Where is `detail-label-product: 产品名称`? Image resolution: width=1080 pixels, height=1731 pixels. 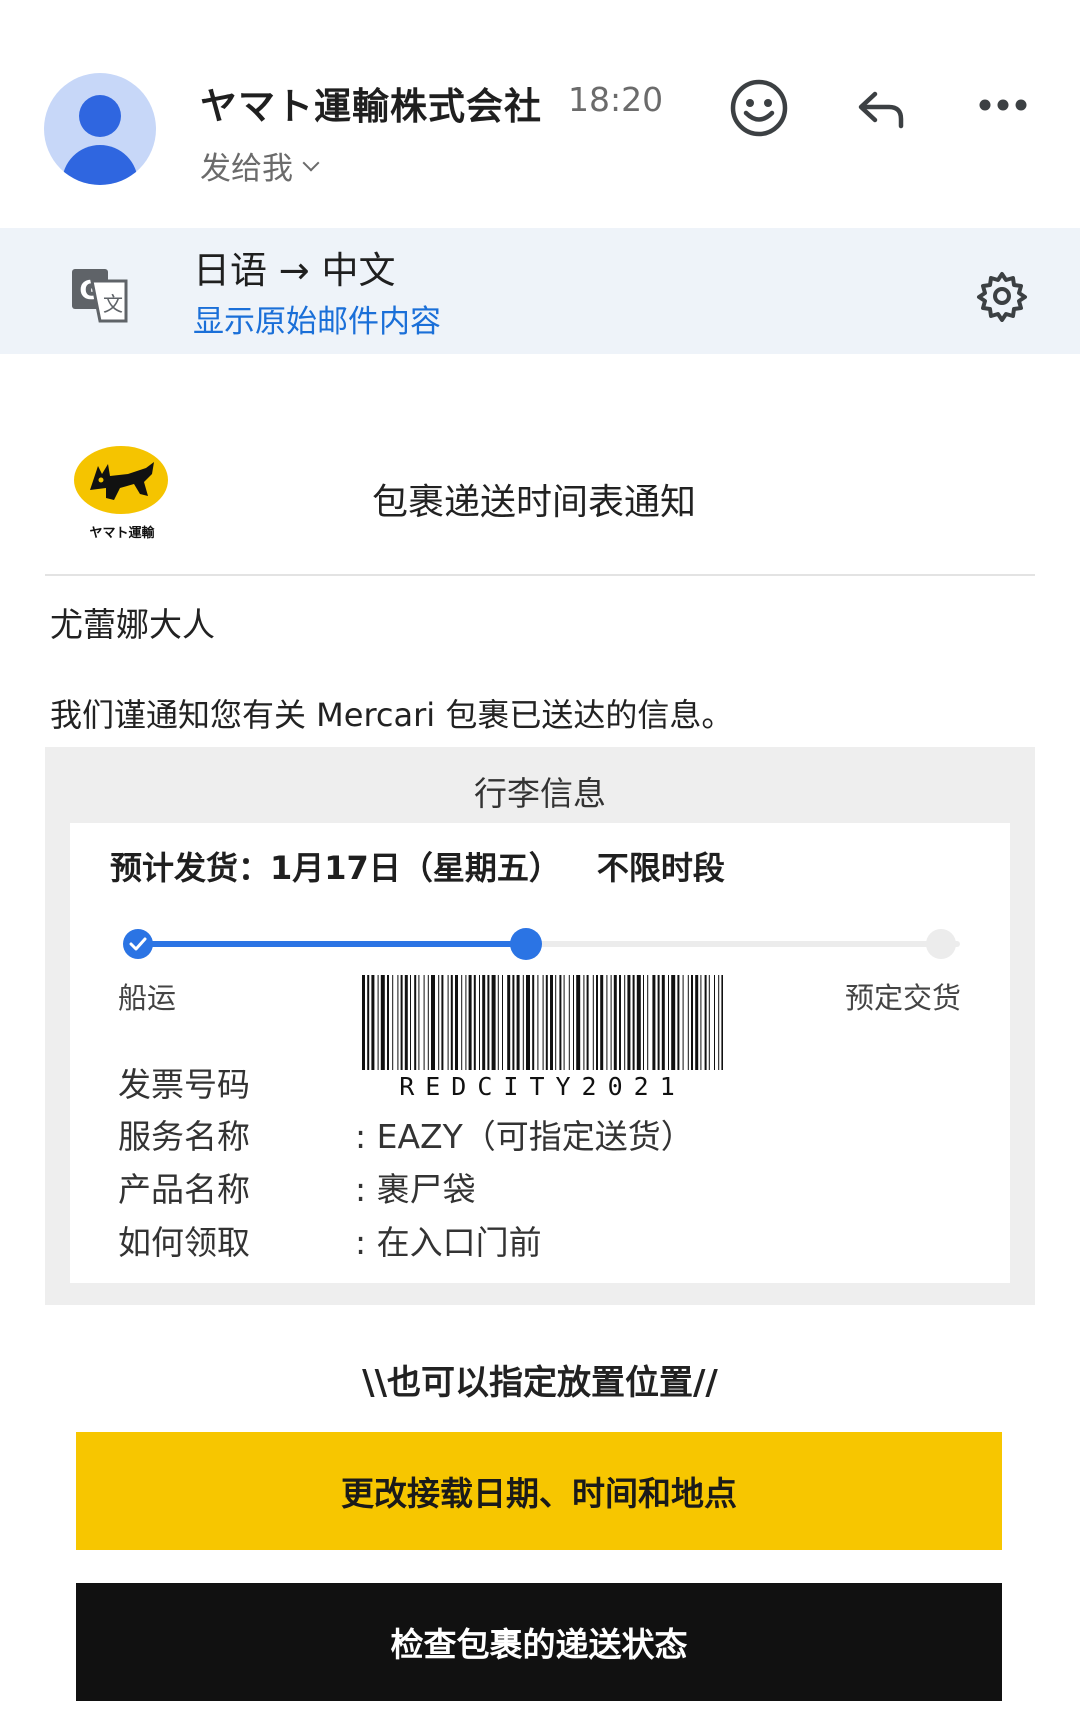 detail-label-product: 产品名称 is located at coordinates (184, 1189).